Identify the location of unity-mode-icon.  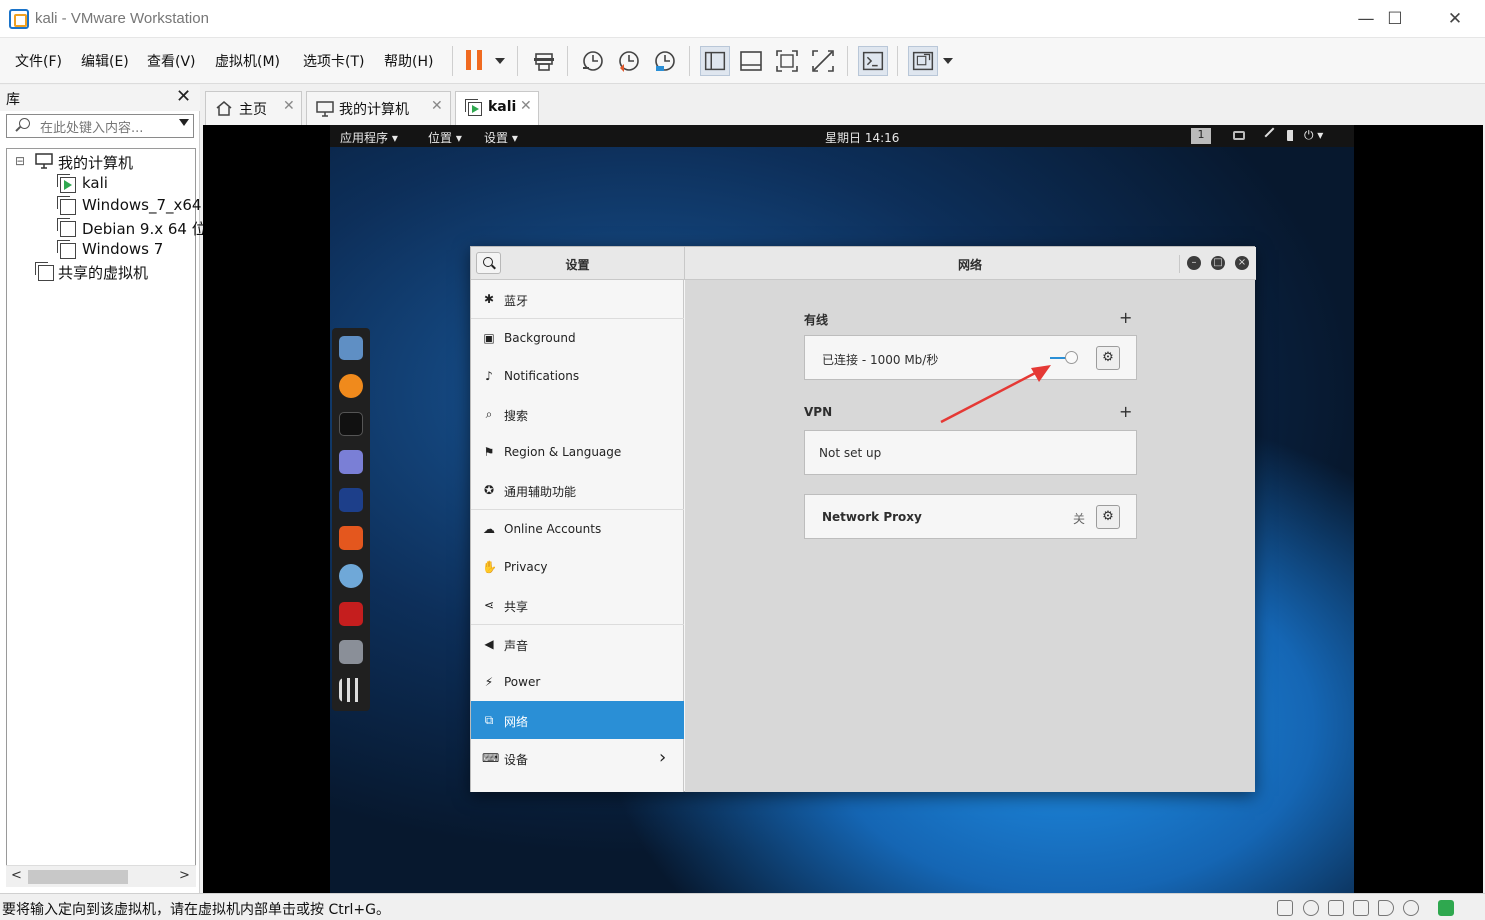
(823, 61).